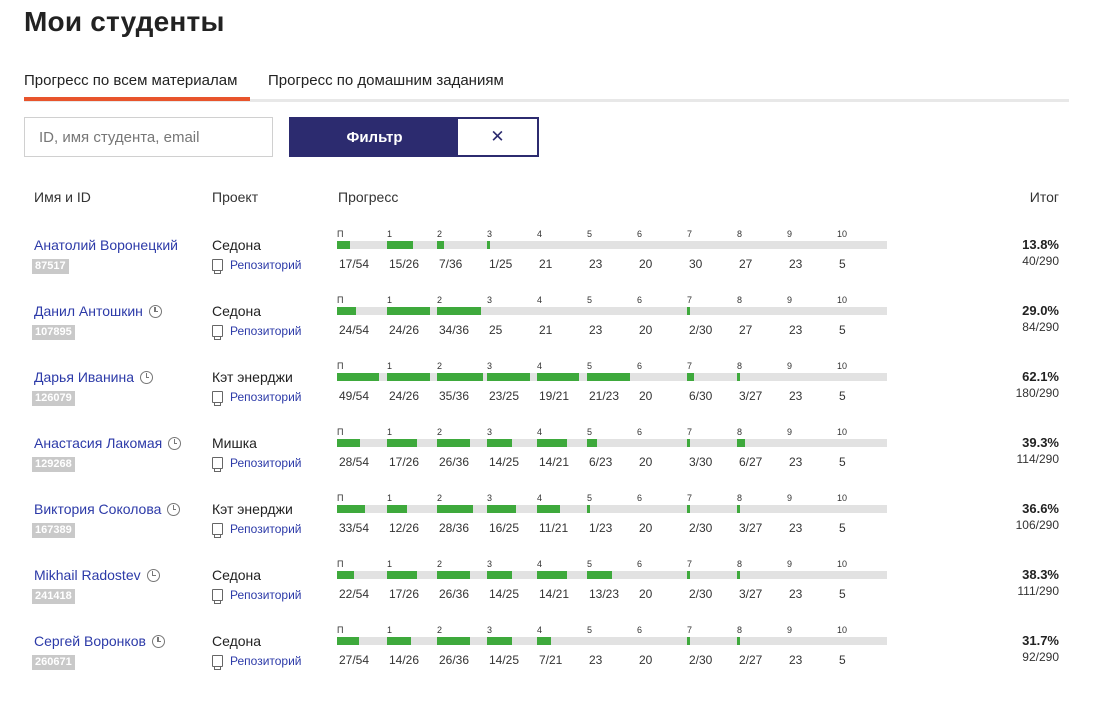 The height and width of the screenshot is (721, 1094). Describe the element at coordinates (53, 332) in the screenshot. I see `student-id-badge: 107895` at that location.